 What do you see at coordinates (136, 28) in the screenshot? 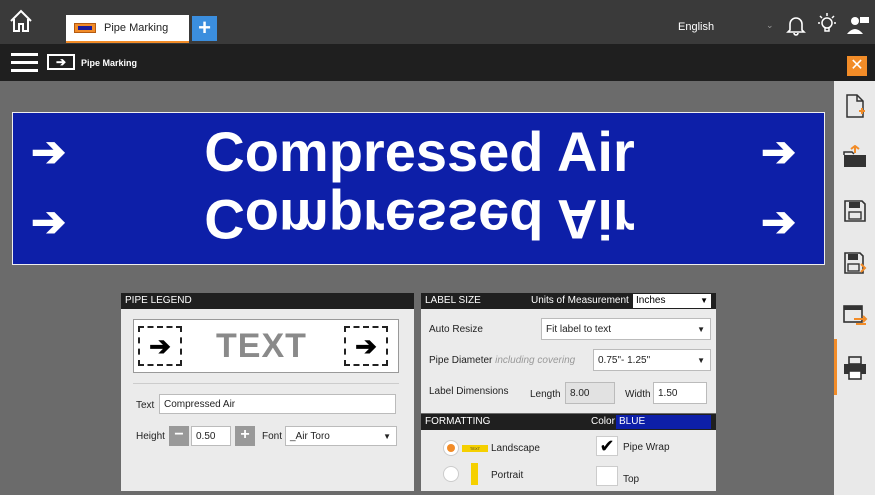
I see `tab-label: Pipe Marking` at bounding box center [136, 28].